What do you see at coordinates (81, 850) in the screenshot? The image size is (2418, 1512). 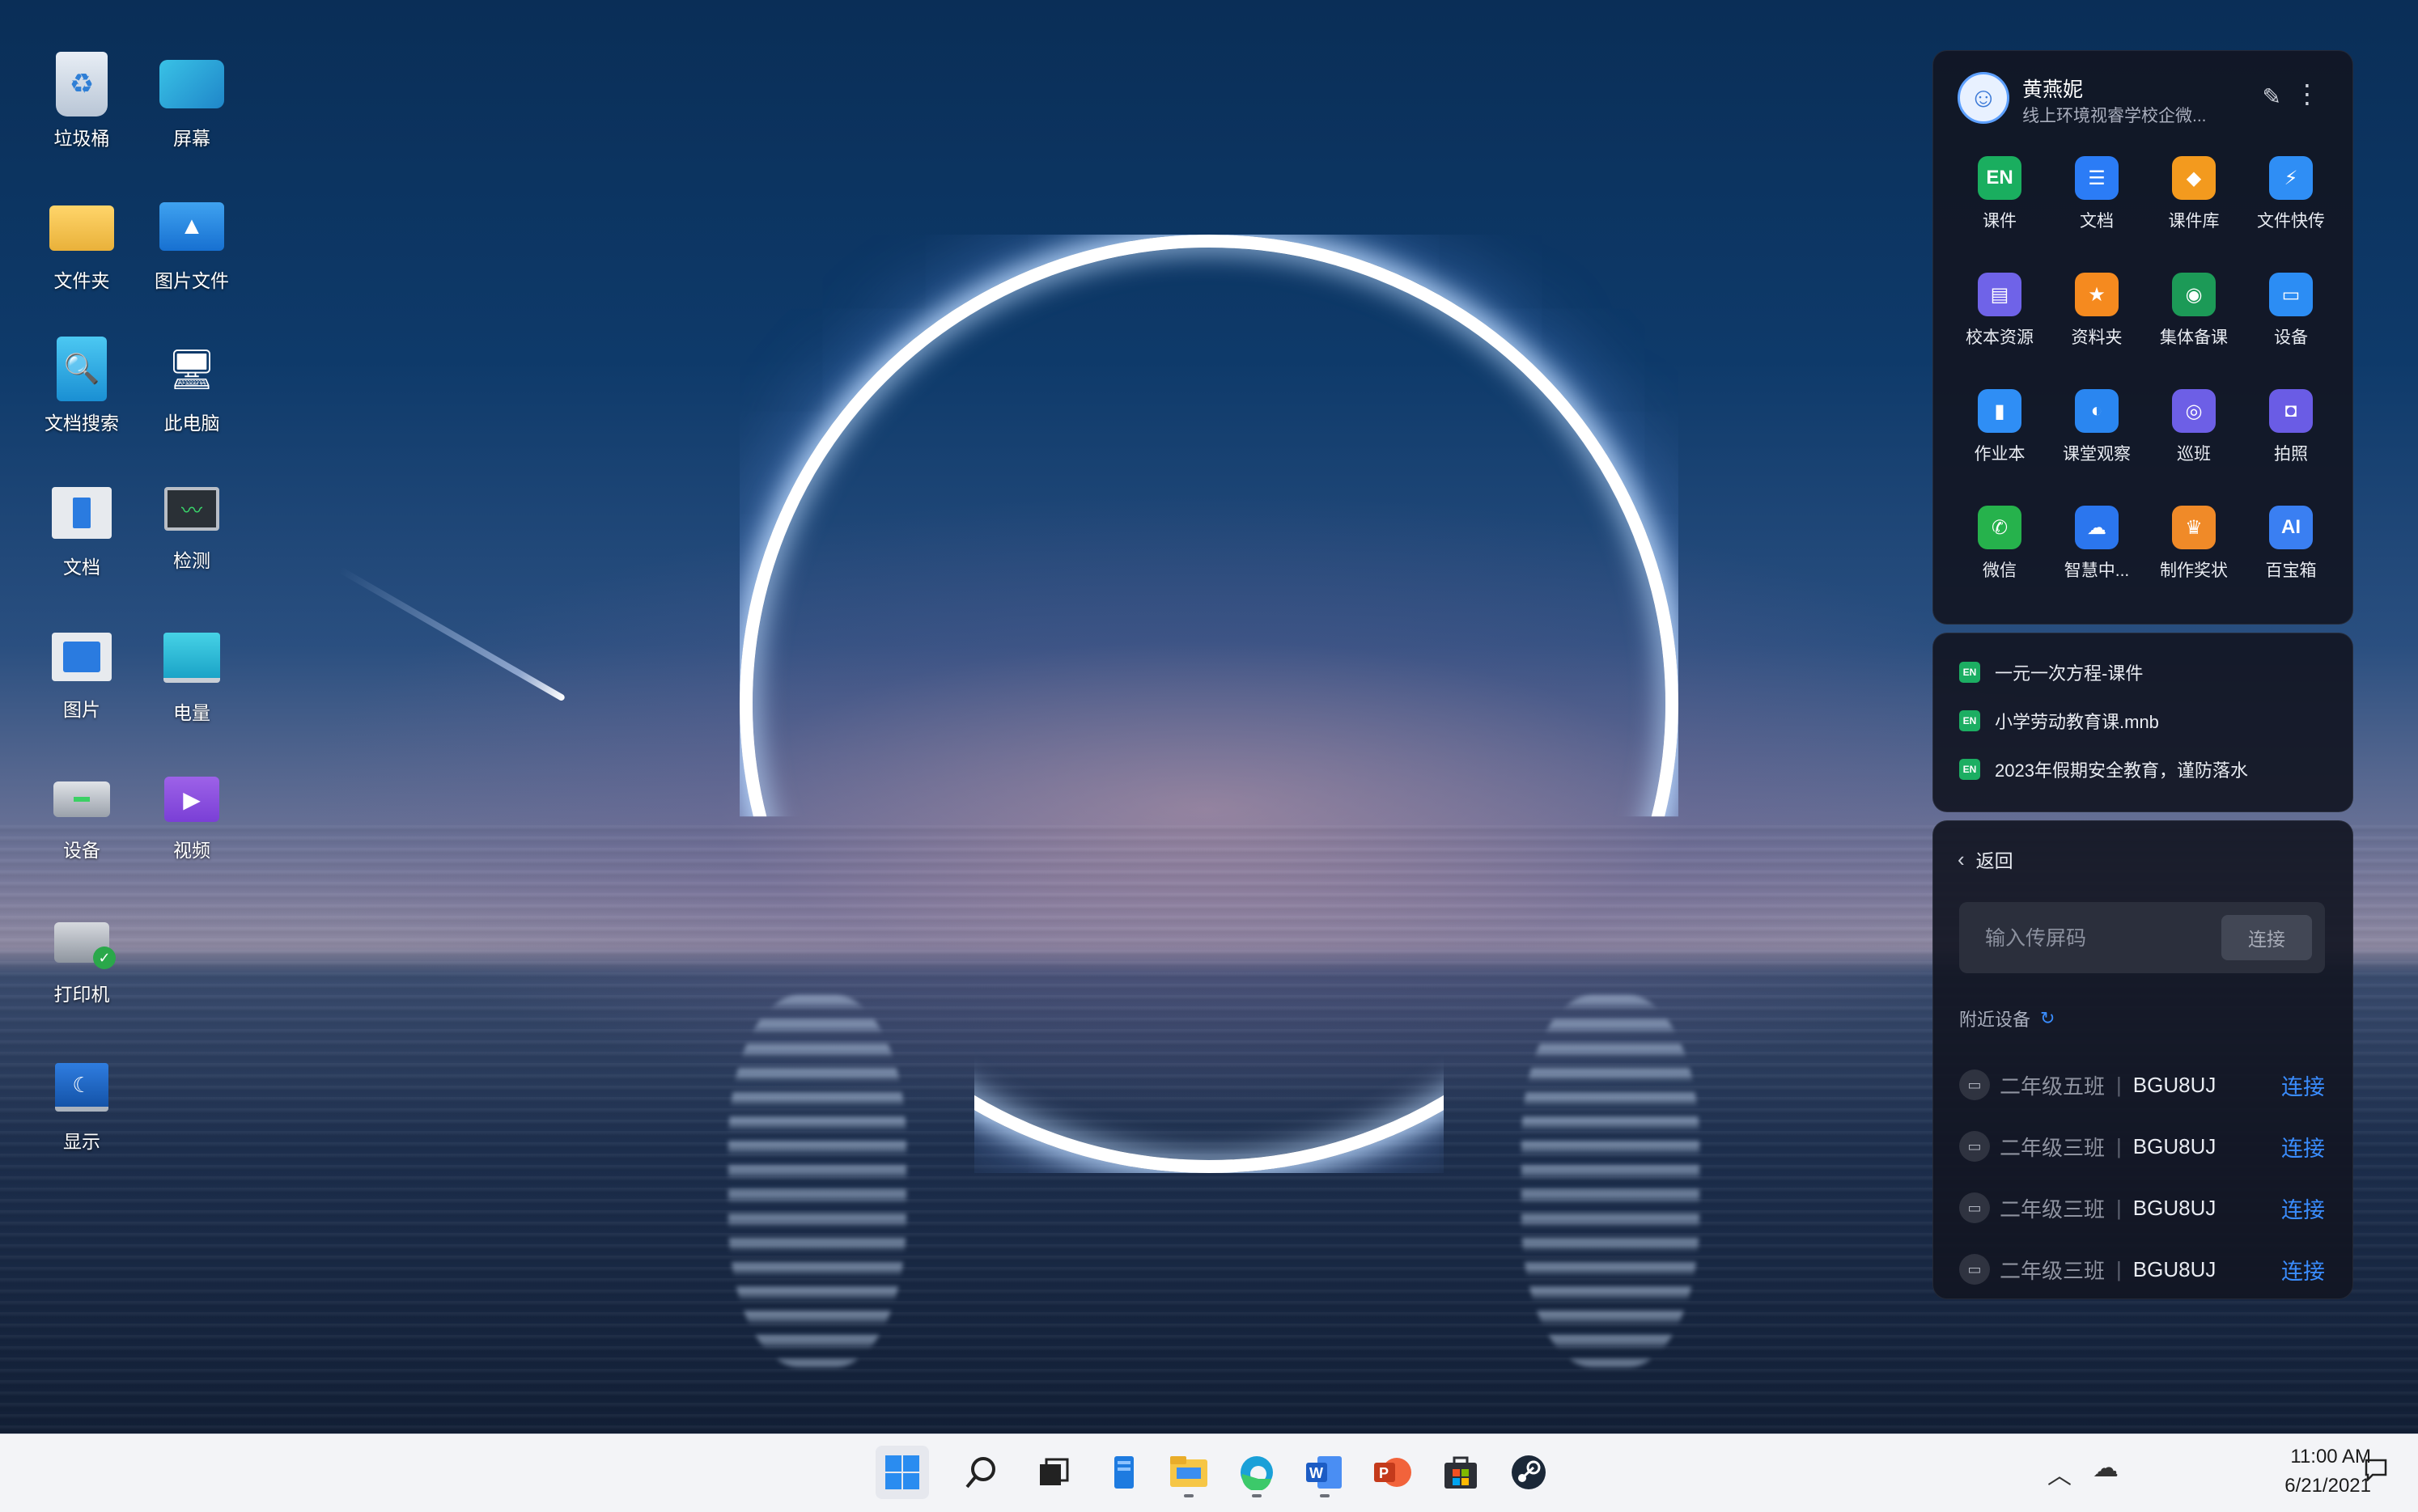 I see `desktop-icon-label: 设备` at bounding box center [81, 850].